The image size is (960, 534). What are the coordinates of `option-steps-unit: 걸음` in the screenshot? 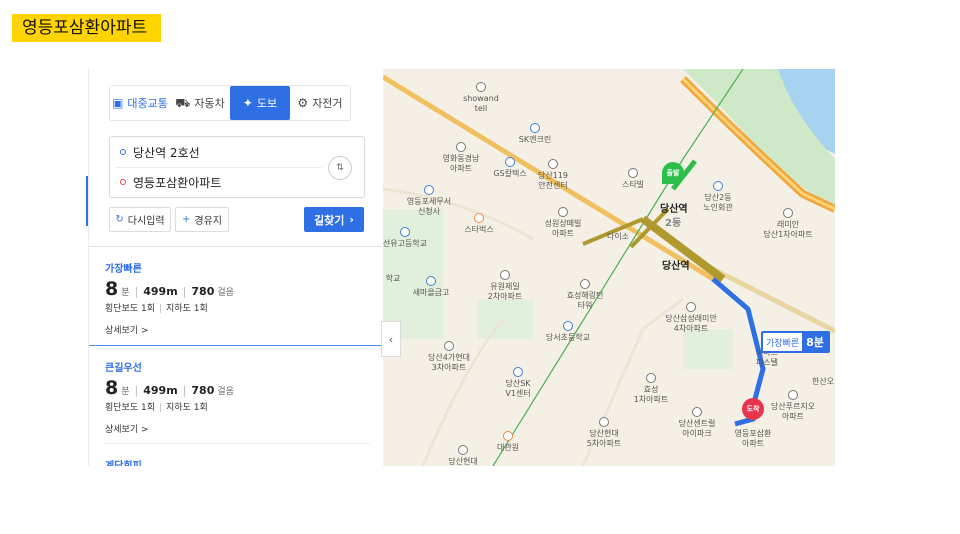 It's located at (225, 392).